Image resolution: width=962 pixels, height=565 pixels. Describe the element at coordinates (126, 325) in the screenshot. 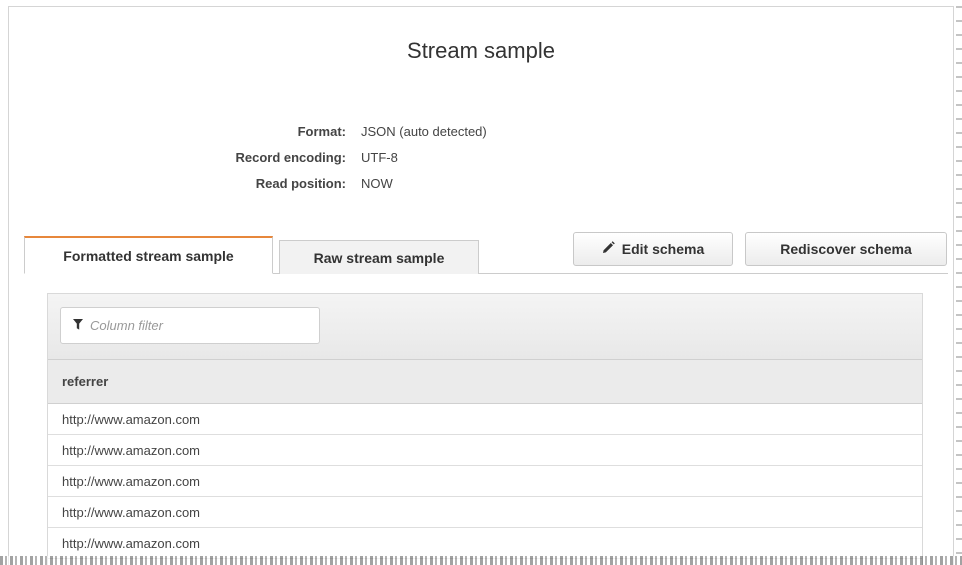

I see `column-filter-placeholder: Column filter` at that location.